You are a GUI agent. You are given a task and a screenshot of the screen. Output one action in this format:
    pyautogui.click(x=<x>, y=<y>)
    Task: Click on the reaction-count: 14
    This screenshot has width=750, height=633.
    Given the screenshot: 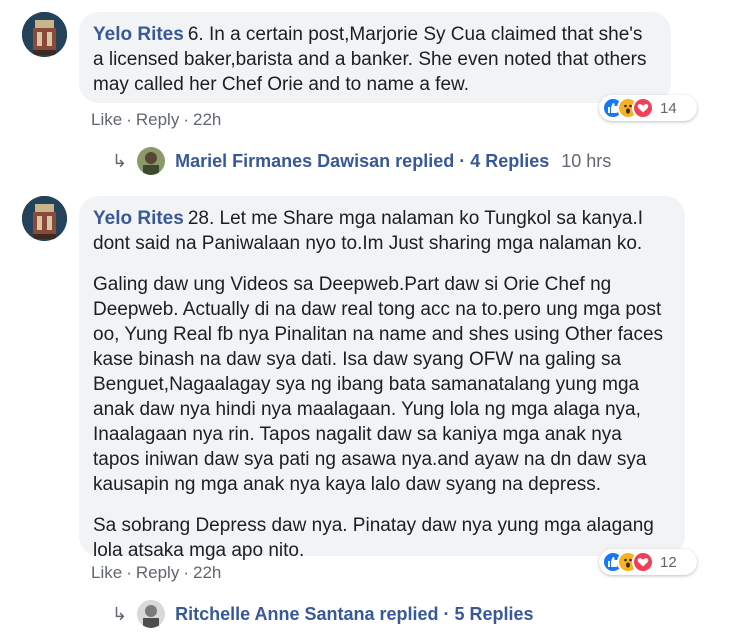 What is the action you would take?
    pyautogui.click(x=668, y=108)
    